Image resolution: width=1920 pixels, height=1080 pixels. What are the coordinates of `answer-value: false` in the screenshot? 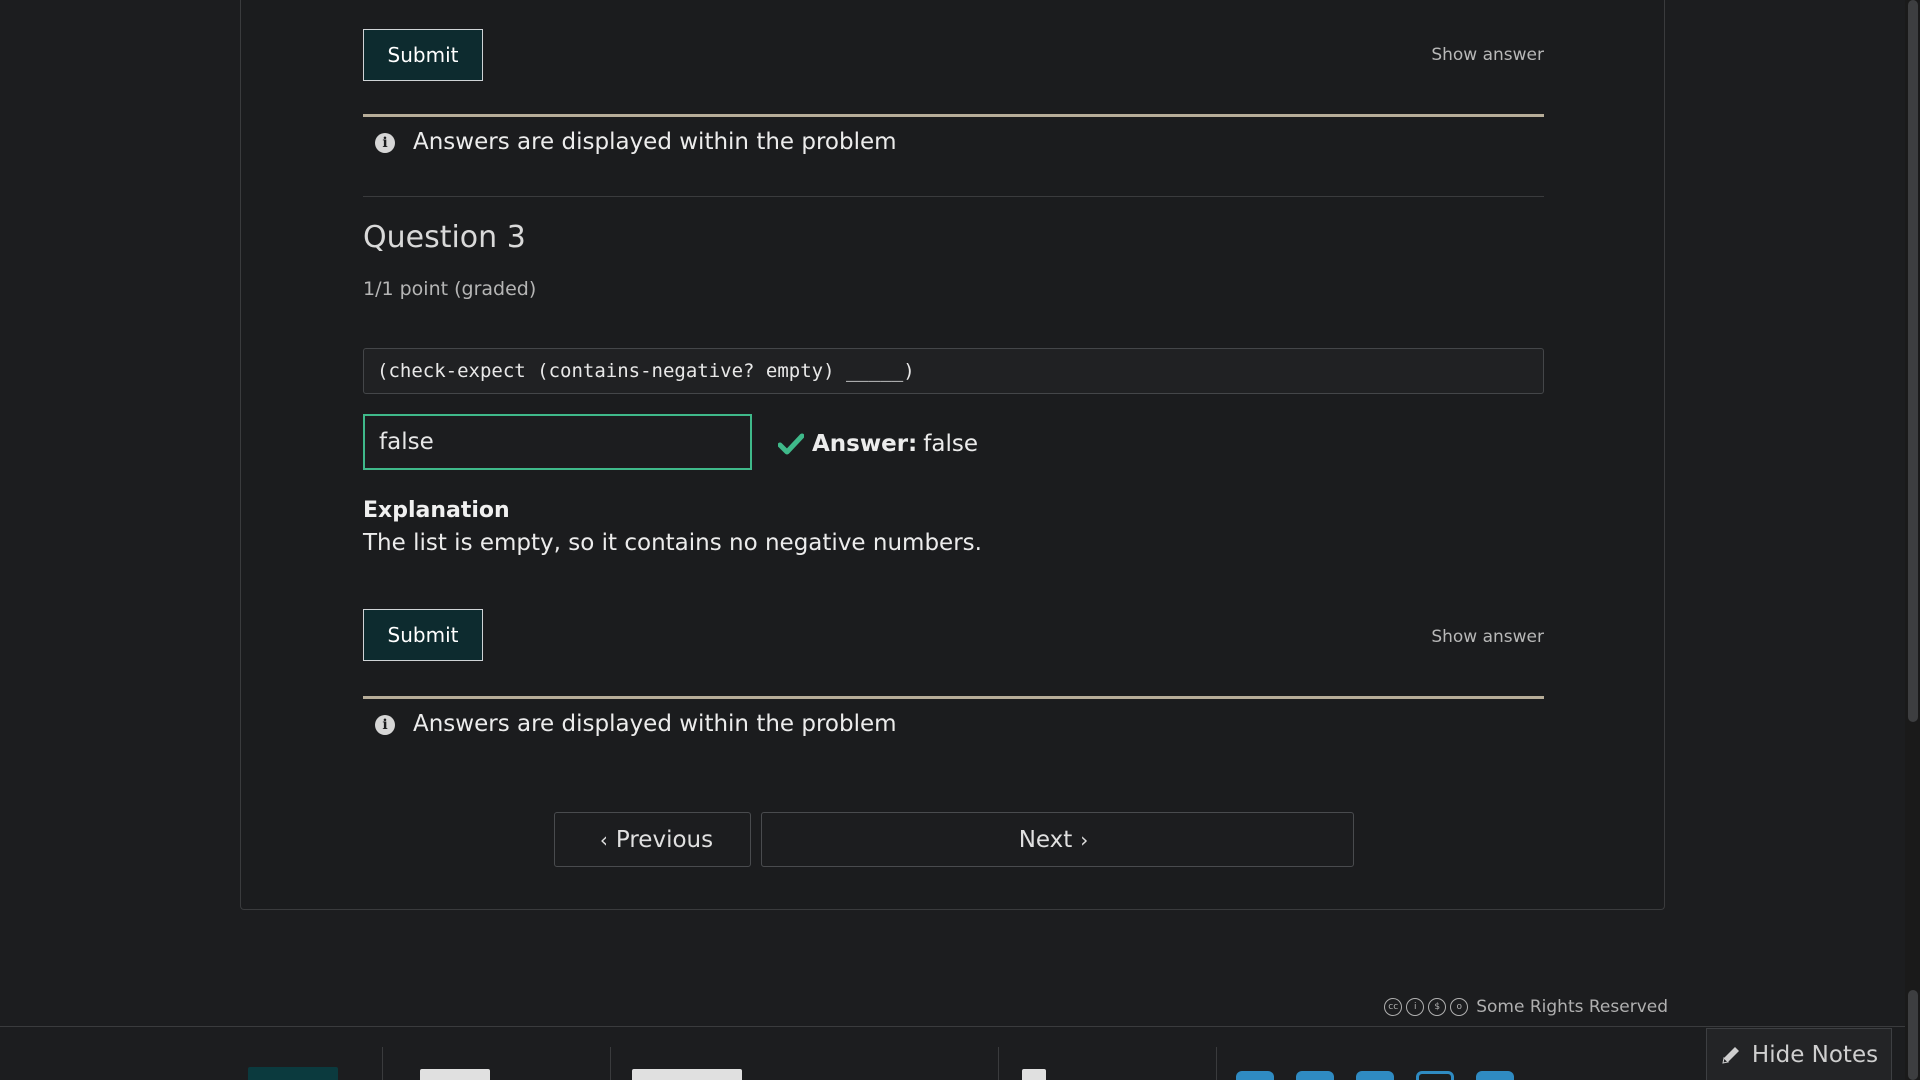 It's located at (950, 444).